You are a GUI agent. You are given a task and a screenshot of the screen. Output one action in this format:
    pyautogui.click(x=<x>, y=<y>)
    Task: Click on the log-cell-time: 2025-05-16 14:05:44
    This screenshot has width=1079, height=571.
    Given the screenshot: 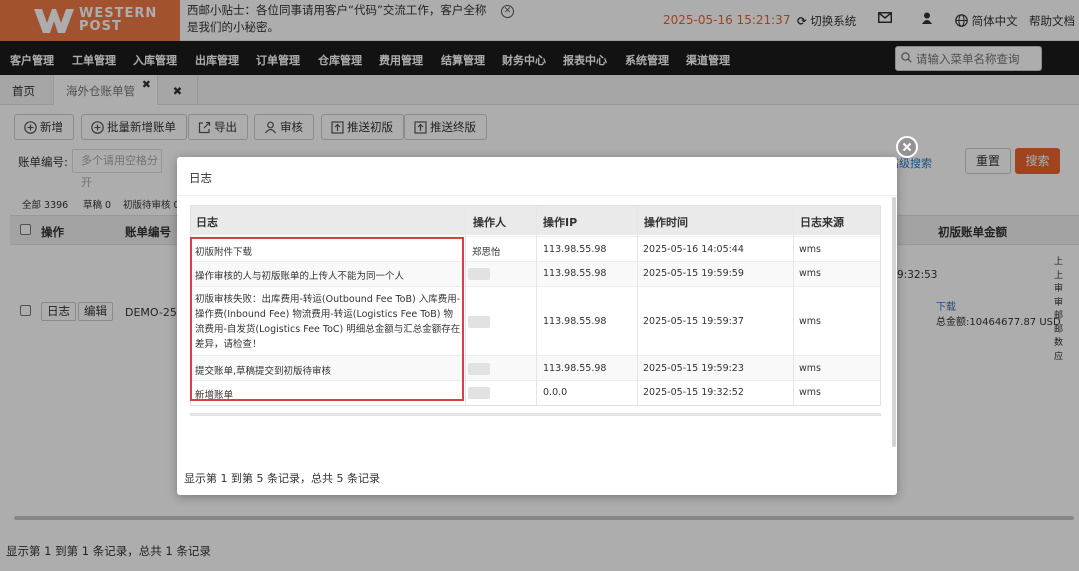 What is the action you would take?
    pyautogui.click(x=693, y=249)
    